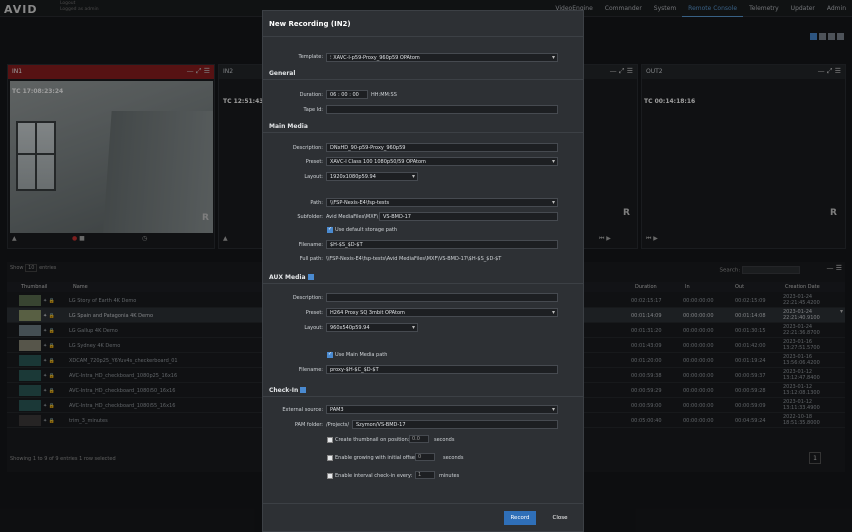 The image size is (852, 532). Describe the element at coordinates (344, 95) in the screenshot. I see `duration-minutes: 00` at that location.